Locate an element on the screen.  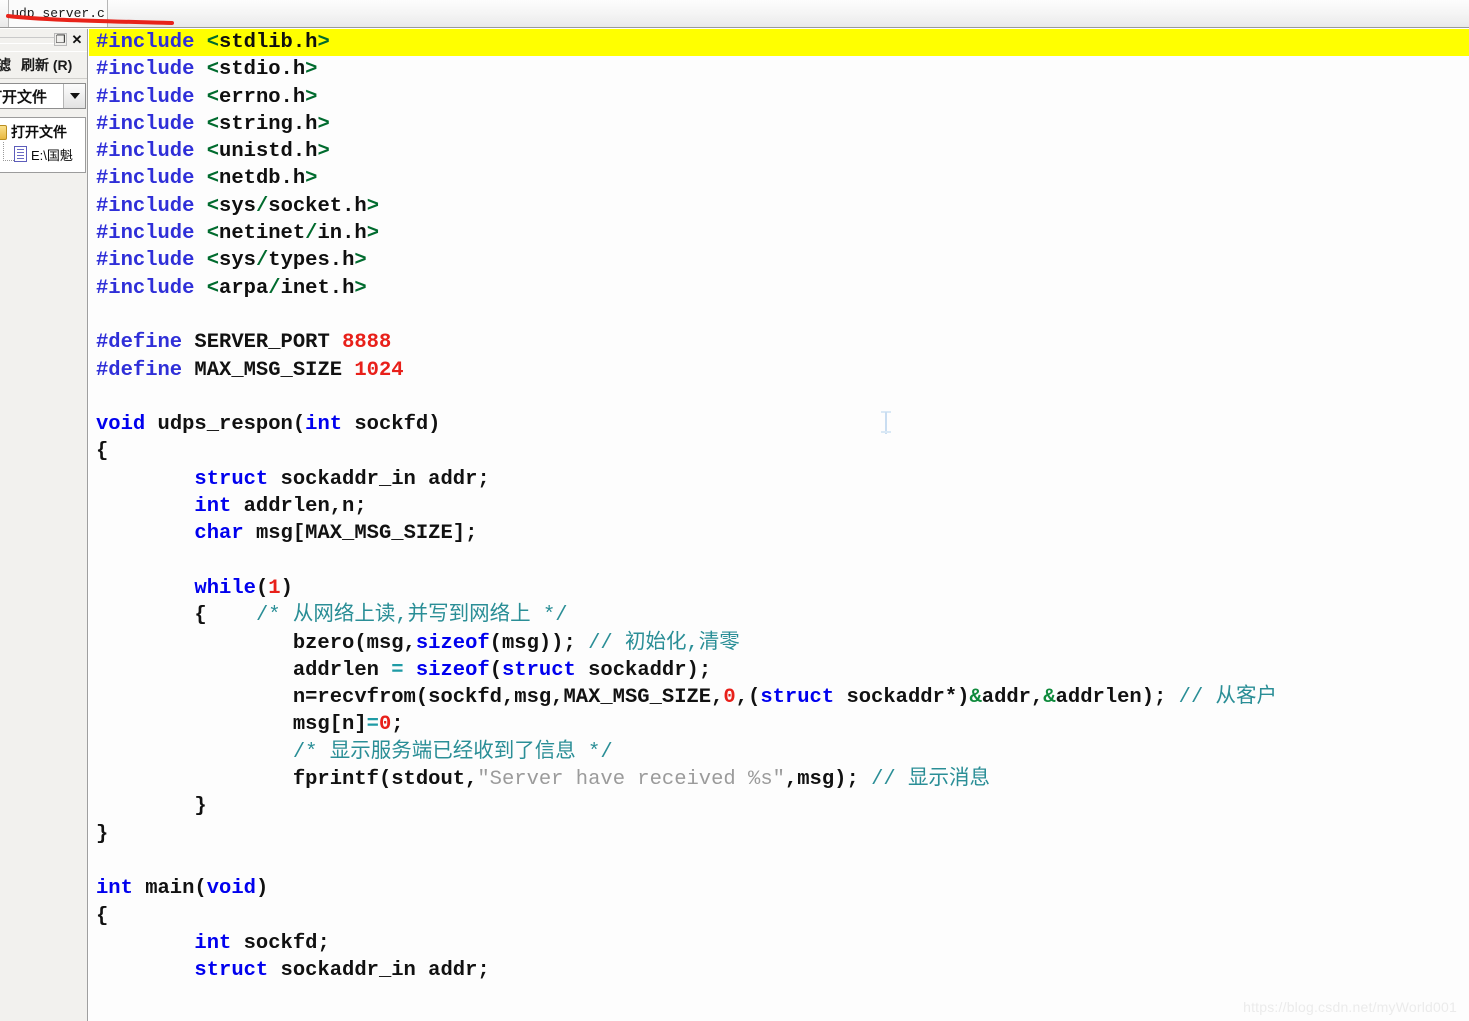
code-token: types.h is located at coordinates (311, 261).